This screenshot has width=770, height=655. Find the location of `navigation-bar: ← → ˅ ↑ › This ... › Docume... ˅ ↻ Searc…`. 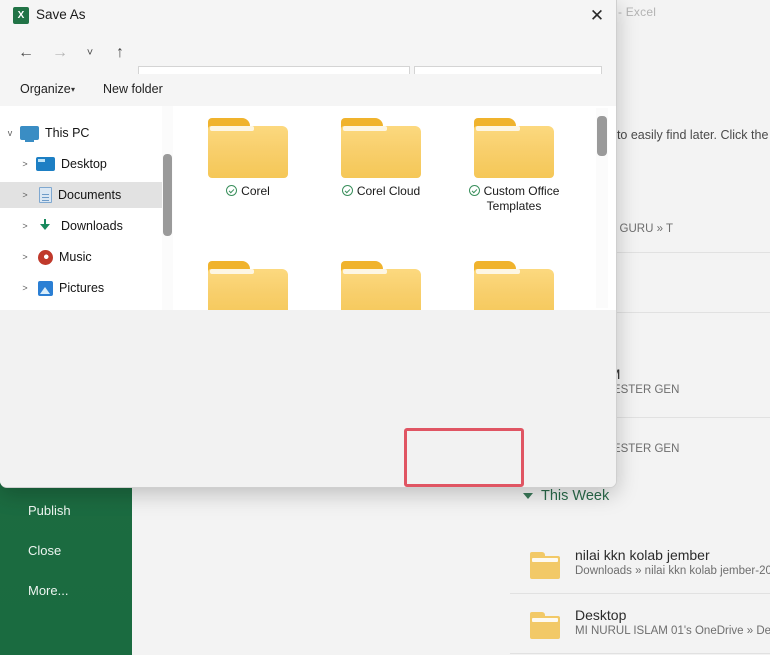

navigation-bar: ← → ˅ ↑ › This ... › Docume... ˅ ↻ Searc… is located at coordinates (308, 64).